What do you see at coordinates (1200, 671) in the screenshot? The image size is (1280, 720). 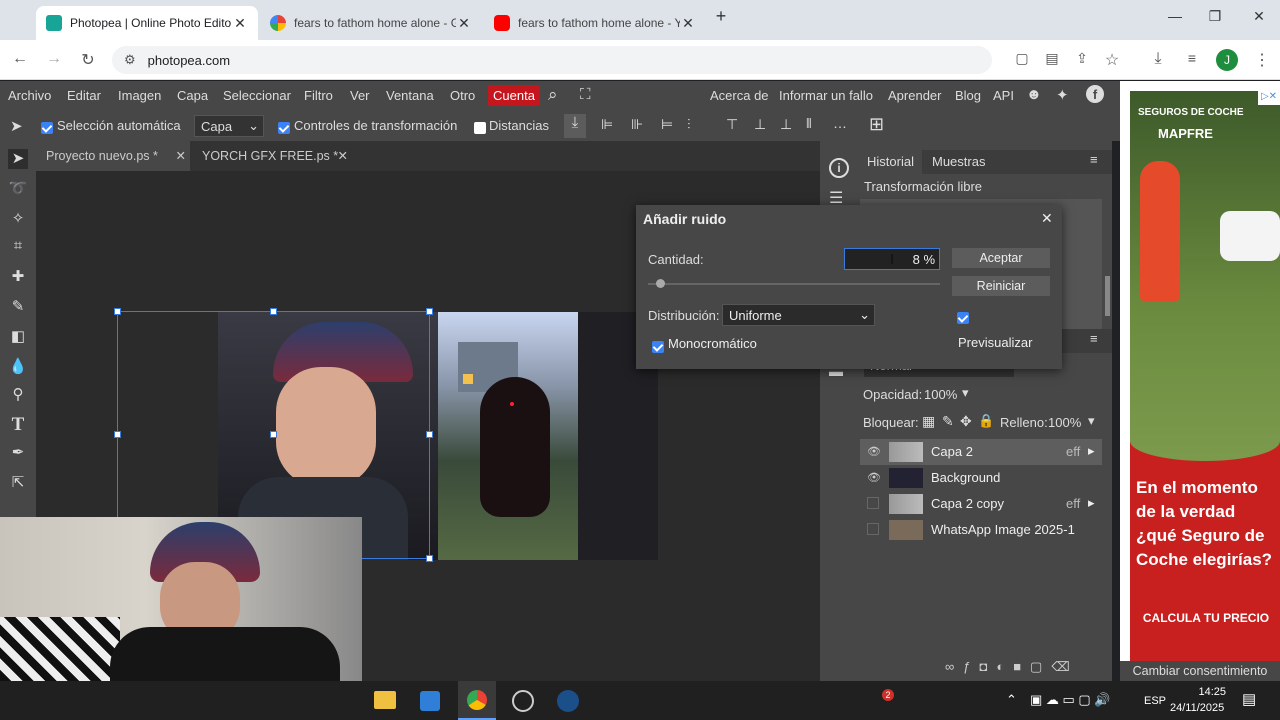 I see `consent-button: Cambiar consentimiento` at bounding box center [1200, 671].